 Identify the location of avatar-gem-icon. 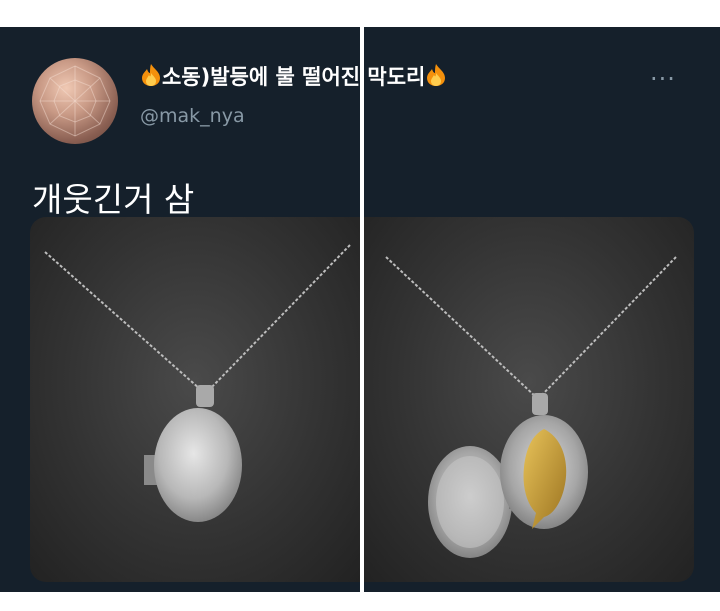
(75, 101).